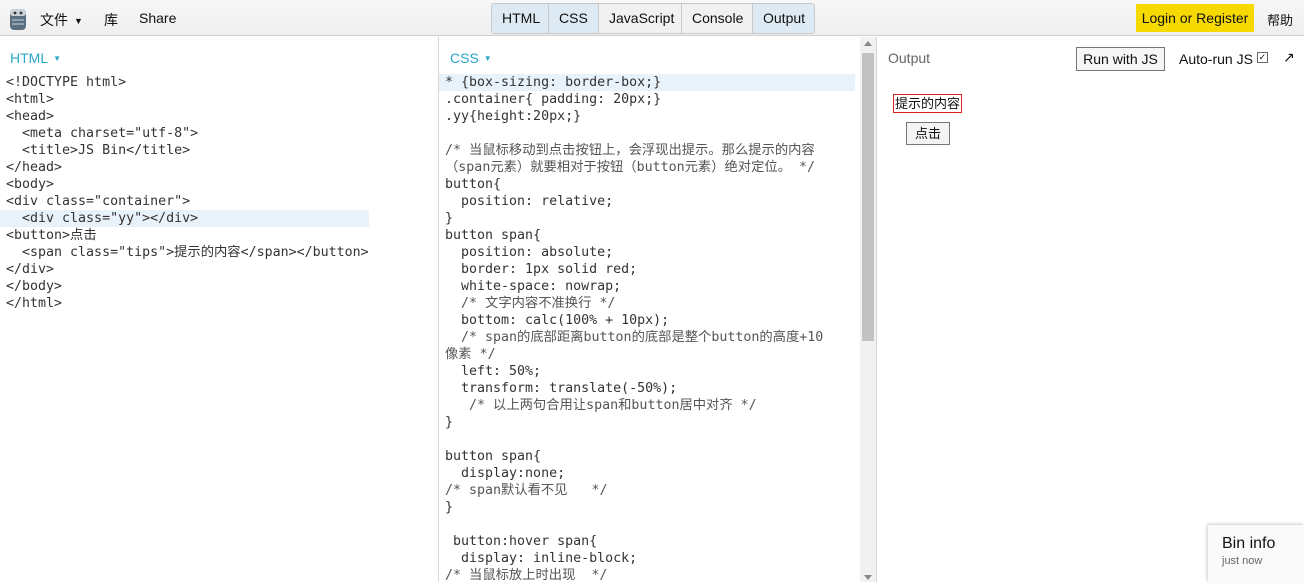  I want to click on css-code-line: button:hover span{, so click(521, 541).